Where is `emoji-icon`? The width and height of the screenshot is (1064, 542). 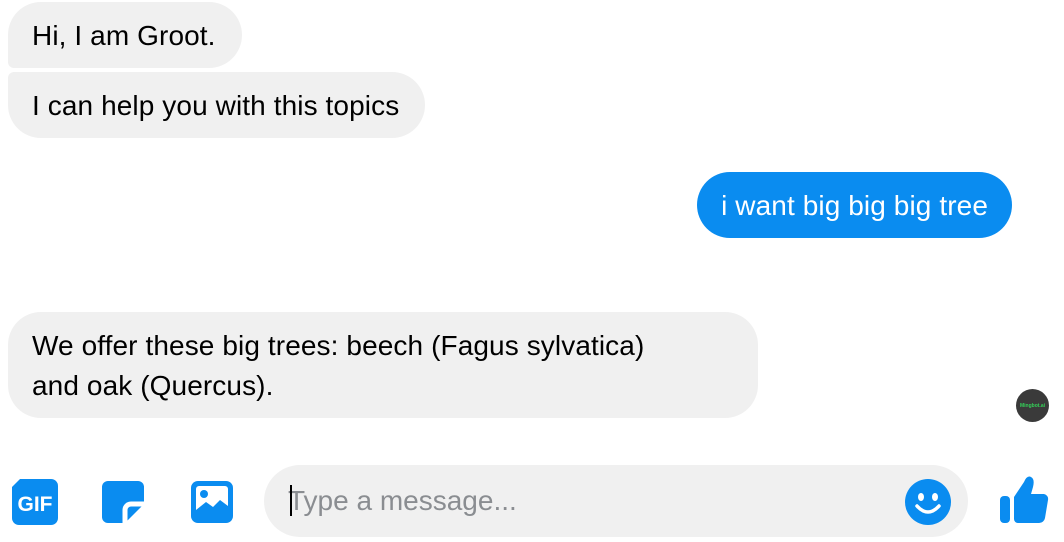
emoji-icon is located at coordinates (928, 502).